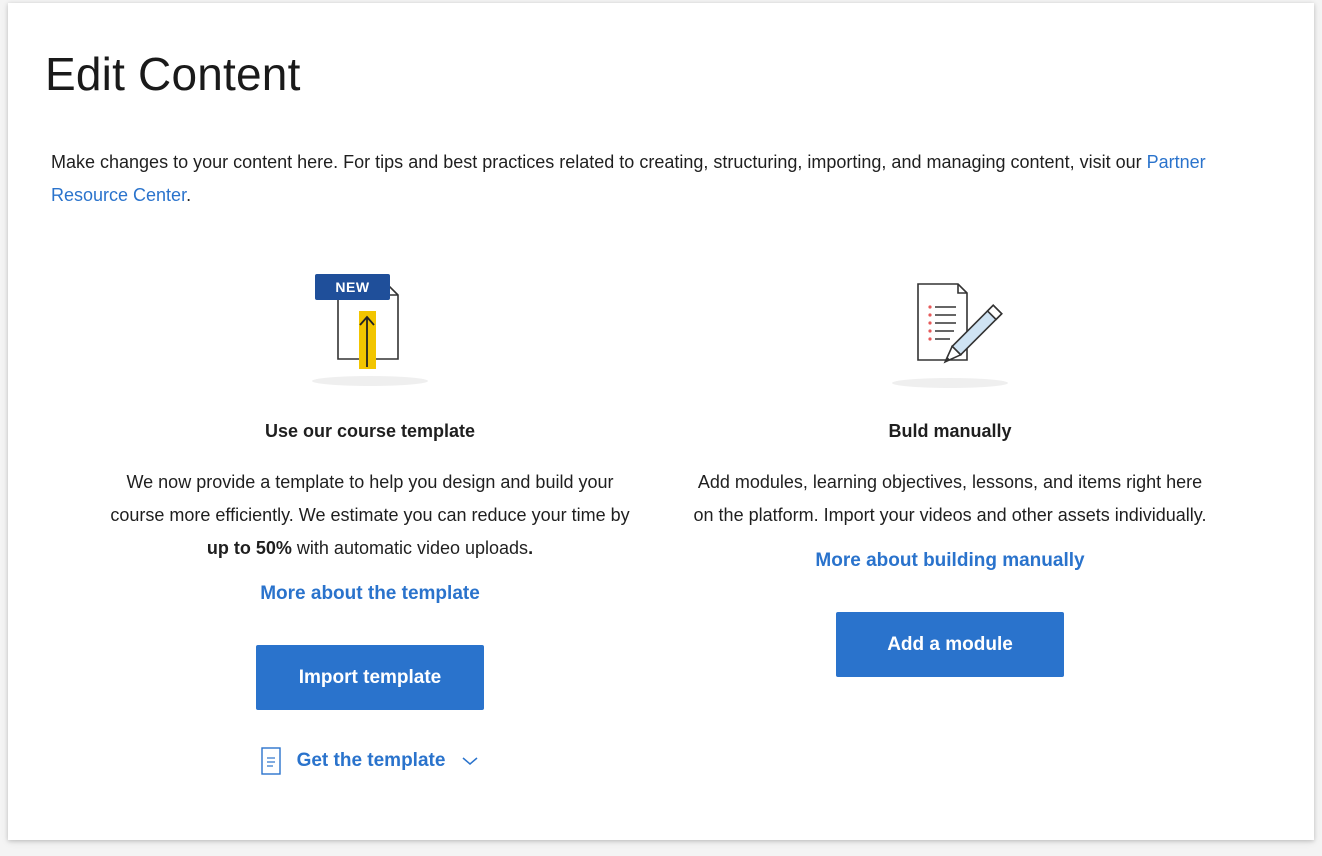 Image resolution: width=1322 pixels, height=856 pixels. What do you see at coordinates (270, 761) in the screenshot?
I see `document-icon` at bounding box center [270, 761].